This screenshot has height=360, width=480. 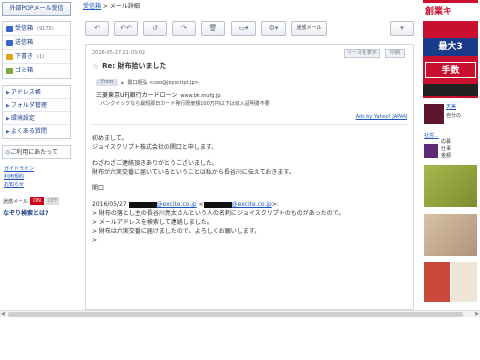 What do you see at coordinates (36, 71) in the screenshot?
I see `folder-trash: ゴミ箱` at bounding box center [36, 71].